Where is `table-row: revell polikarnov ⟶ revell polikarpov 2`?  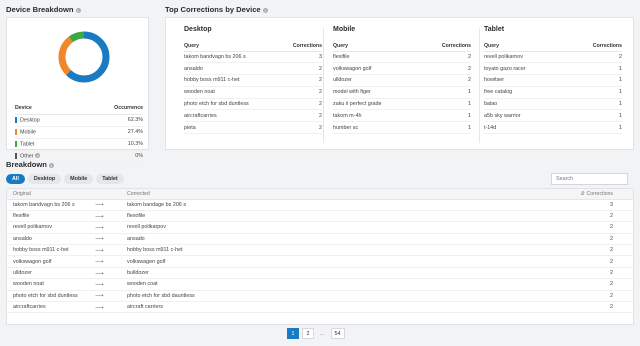 table-row: revell polikarnov ⟶ revell polikarpov 2 is located at coordinates (320, 227).